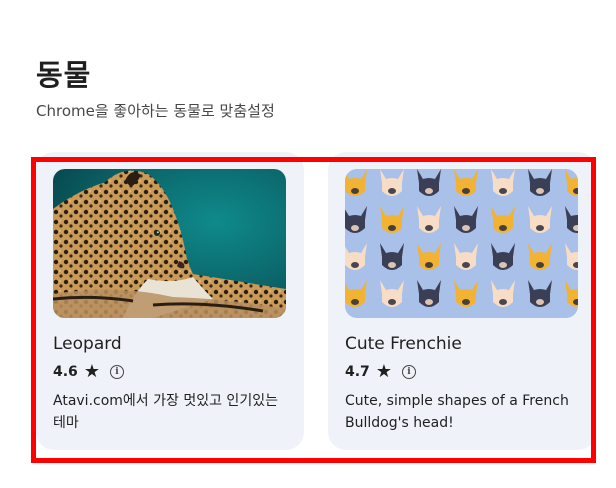 This screenshot has width=616, height=488. I want to click on frenchie-pattern-image, so click(461, 243).